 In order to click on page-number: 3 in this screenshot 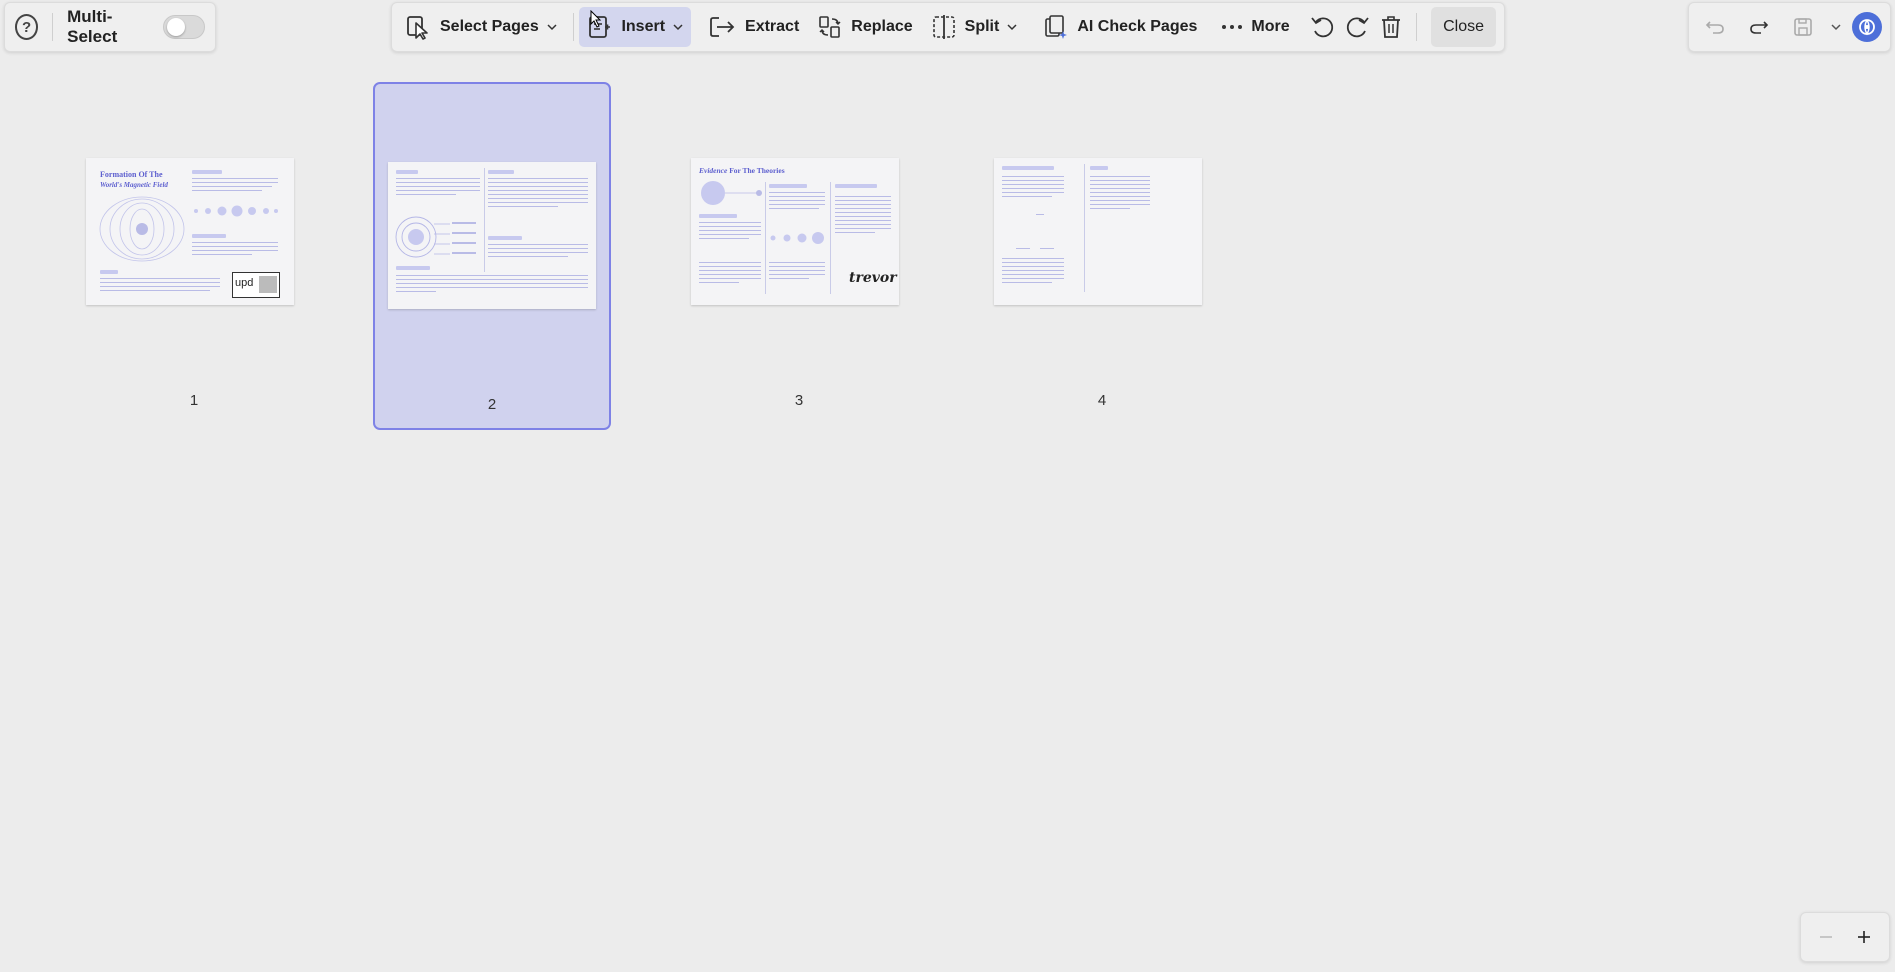, I will do `click(799, 400)`.